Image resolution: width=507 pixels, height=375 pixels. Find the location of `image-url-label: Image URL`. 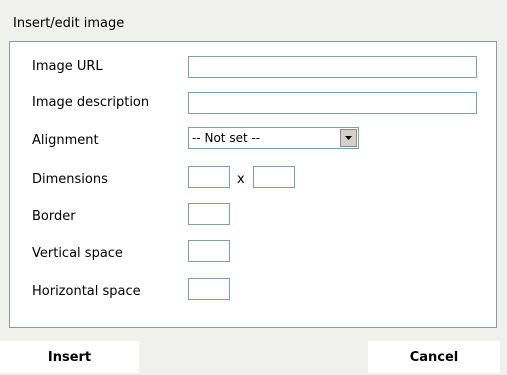

image-url-label: Image URL is located at coordinates (67, 66).